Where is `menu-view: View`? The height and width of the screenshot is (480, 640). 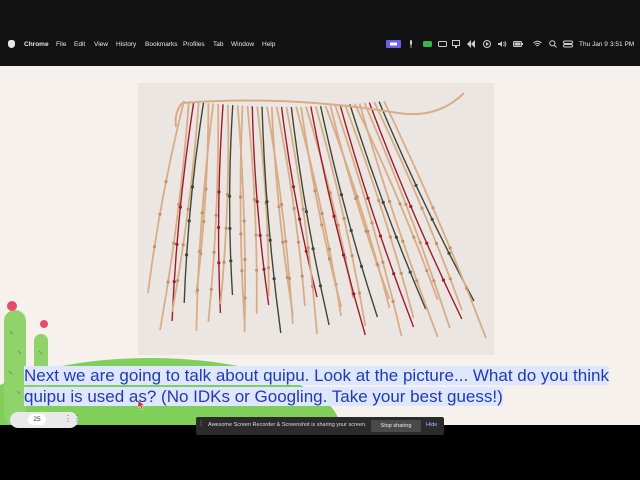
menu-view: View is located at coordinates (101, 45).